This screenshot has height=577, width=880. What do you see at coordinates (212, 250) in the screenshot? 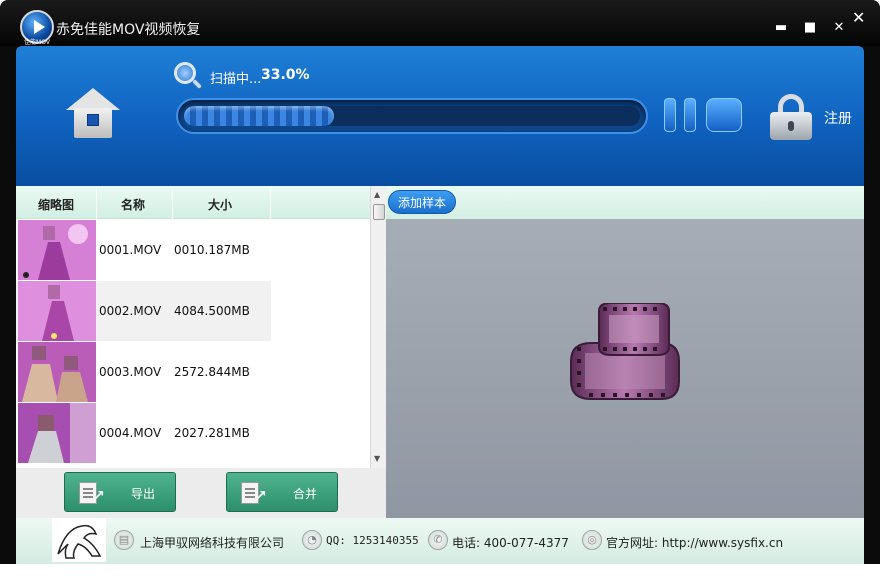
I see `file-size: 0010.187MB` at bounding box center [212, 250].